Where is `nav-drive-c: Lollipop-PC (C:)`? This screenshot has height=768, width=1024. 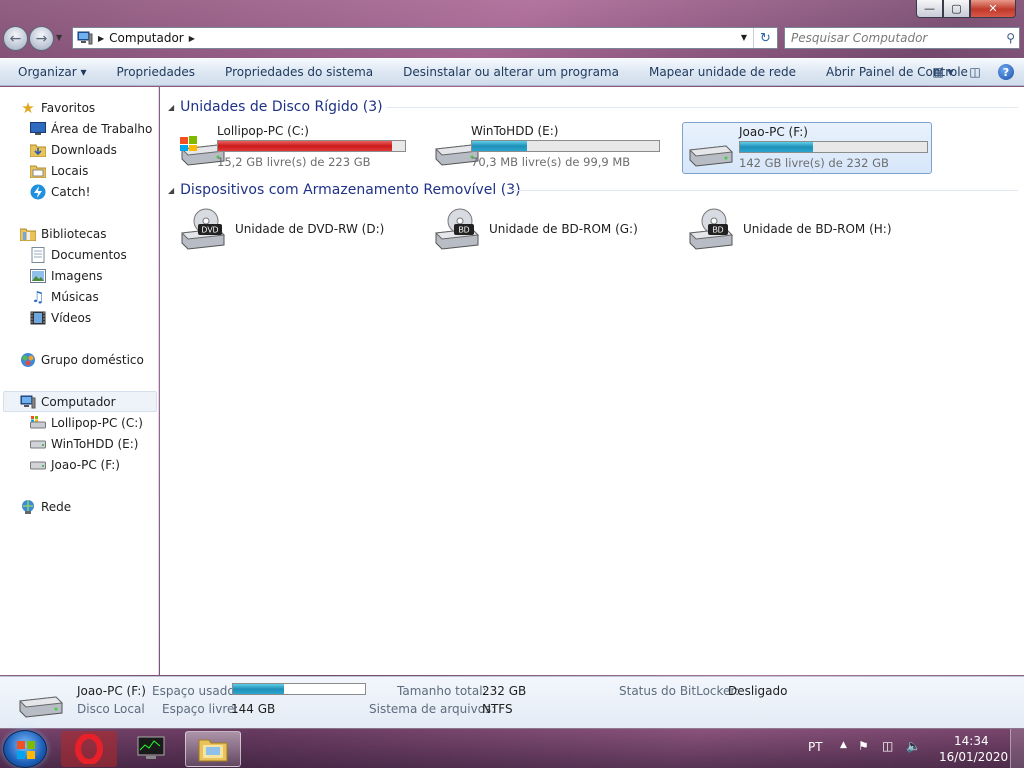
nav-drive-c: Lollipop-PC (C:) is located at coordinates (86, 422).